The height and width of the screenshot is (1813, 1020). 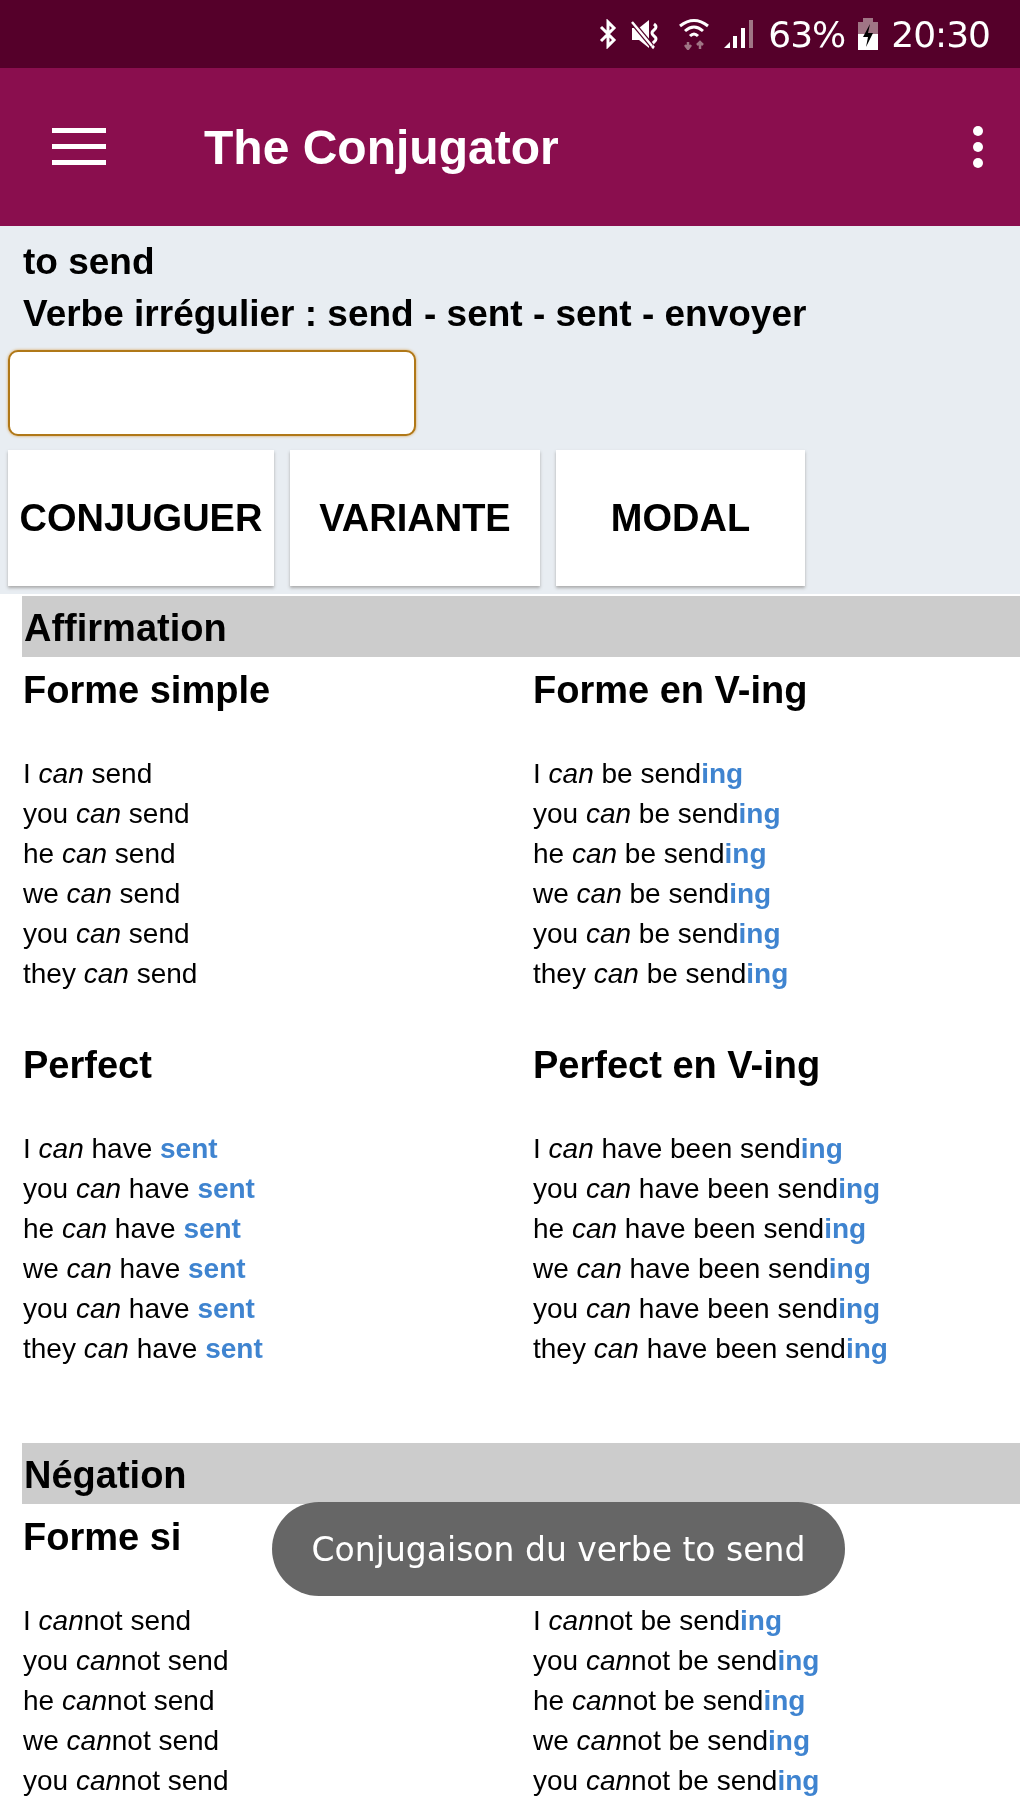 What do you see at coordinates (119, 1701) in the screenshot?
I see `conjugation-line: he cannot send` at bounding box center [119, 1701].